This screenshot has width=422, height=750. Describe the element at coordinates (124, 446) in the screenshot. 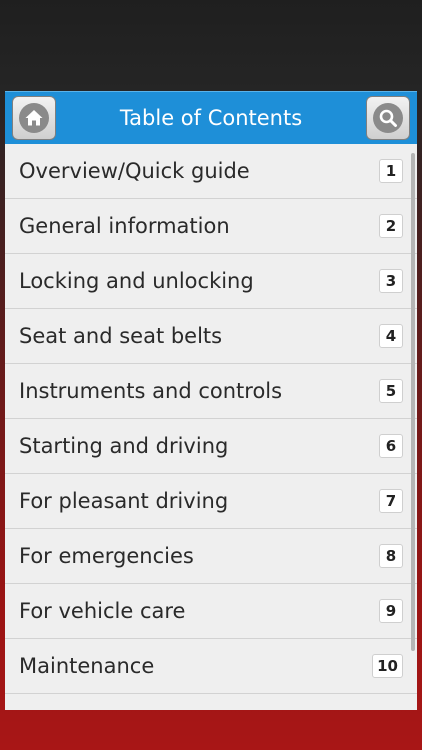

I see `toc-item-label: Starting and driving` at that location.